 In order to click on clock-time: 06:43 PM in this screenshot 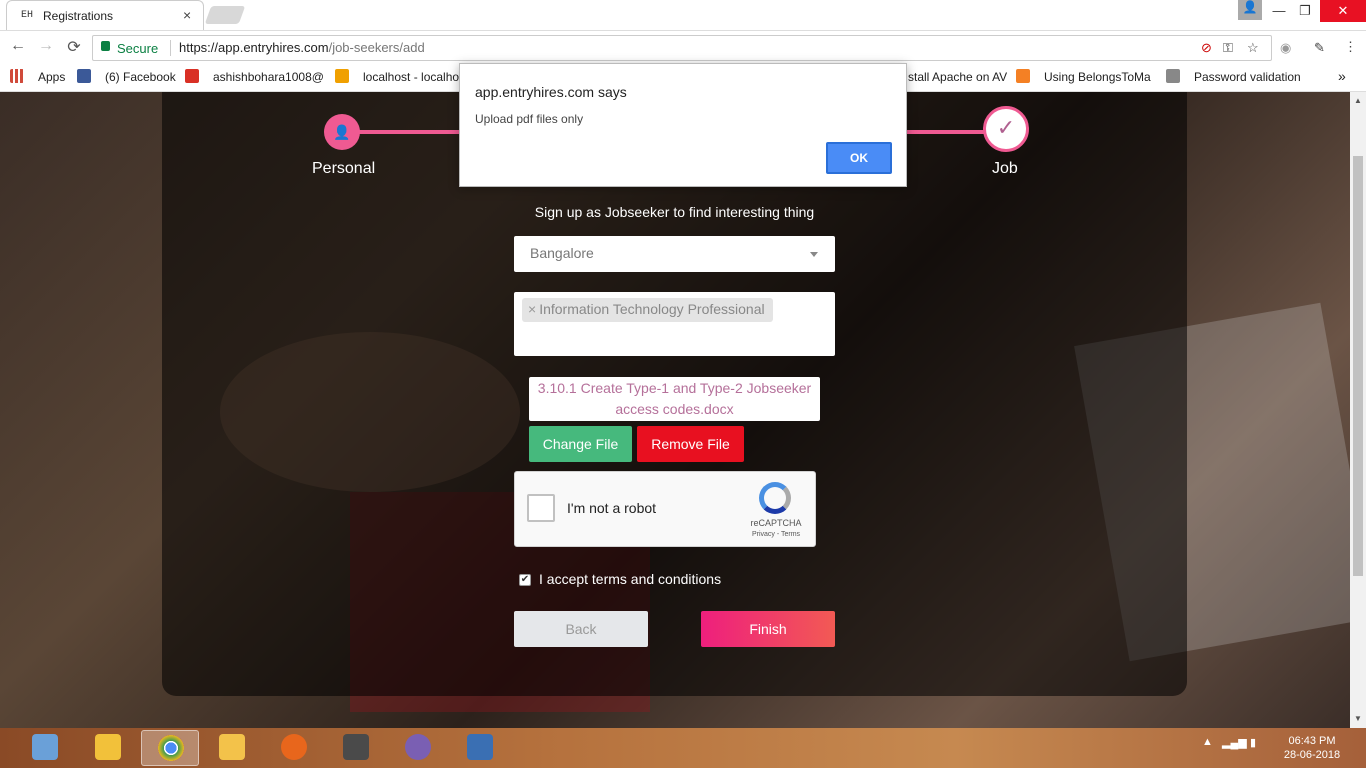, I will do `click(1312, 741)`.